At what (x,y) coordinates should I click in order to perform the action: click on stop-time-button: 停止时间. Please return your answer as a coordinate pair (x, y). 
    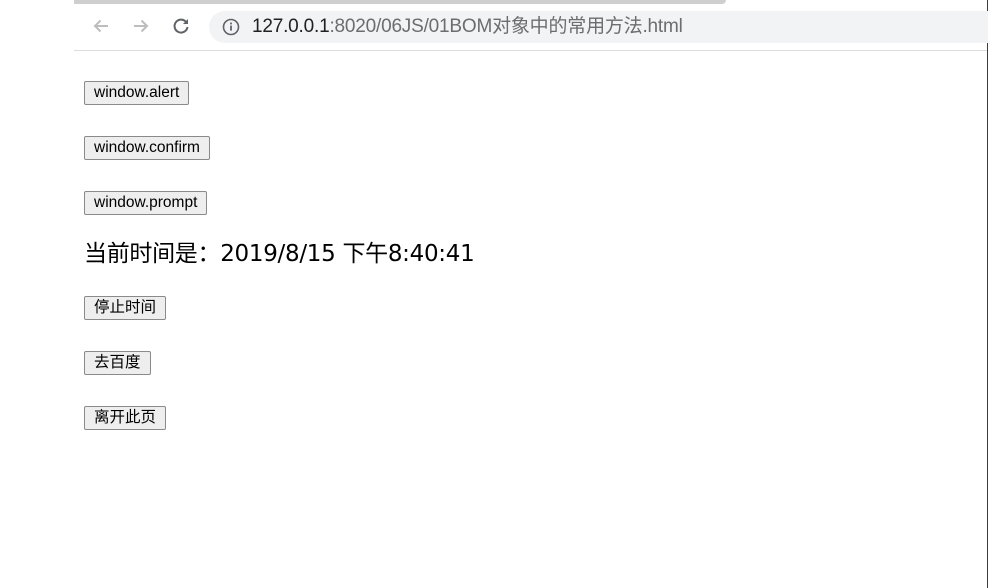
    Looking at the image, I should click on (125, 308).